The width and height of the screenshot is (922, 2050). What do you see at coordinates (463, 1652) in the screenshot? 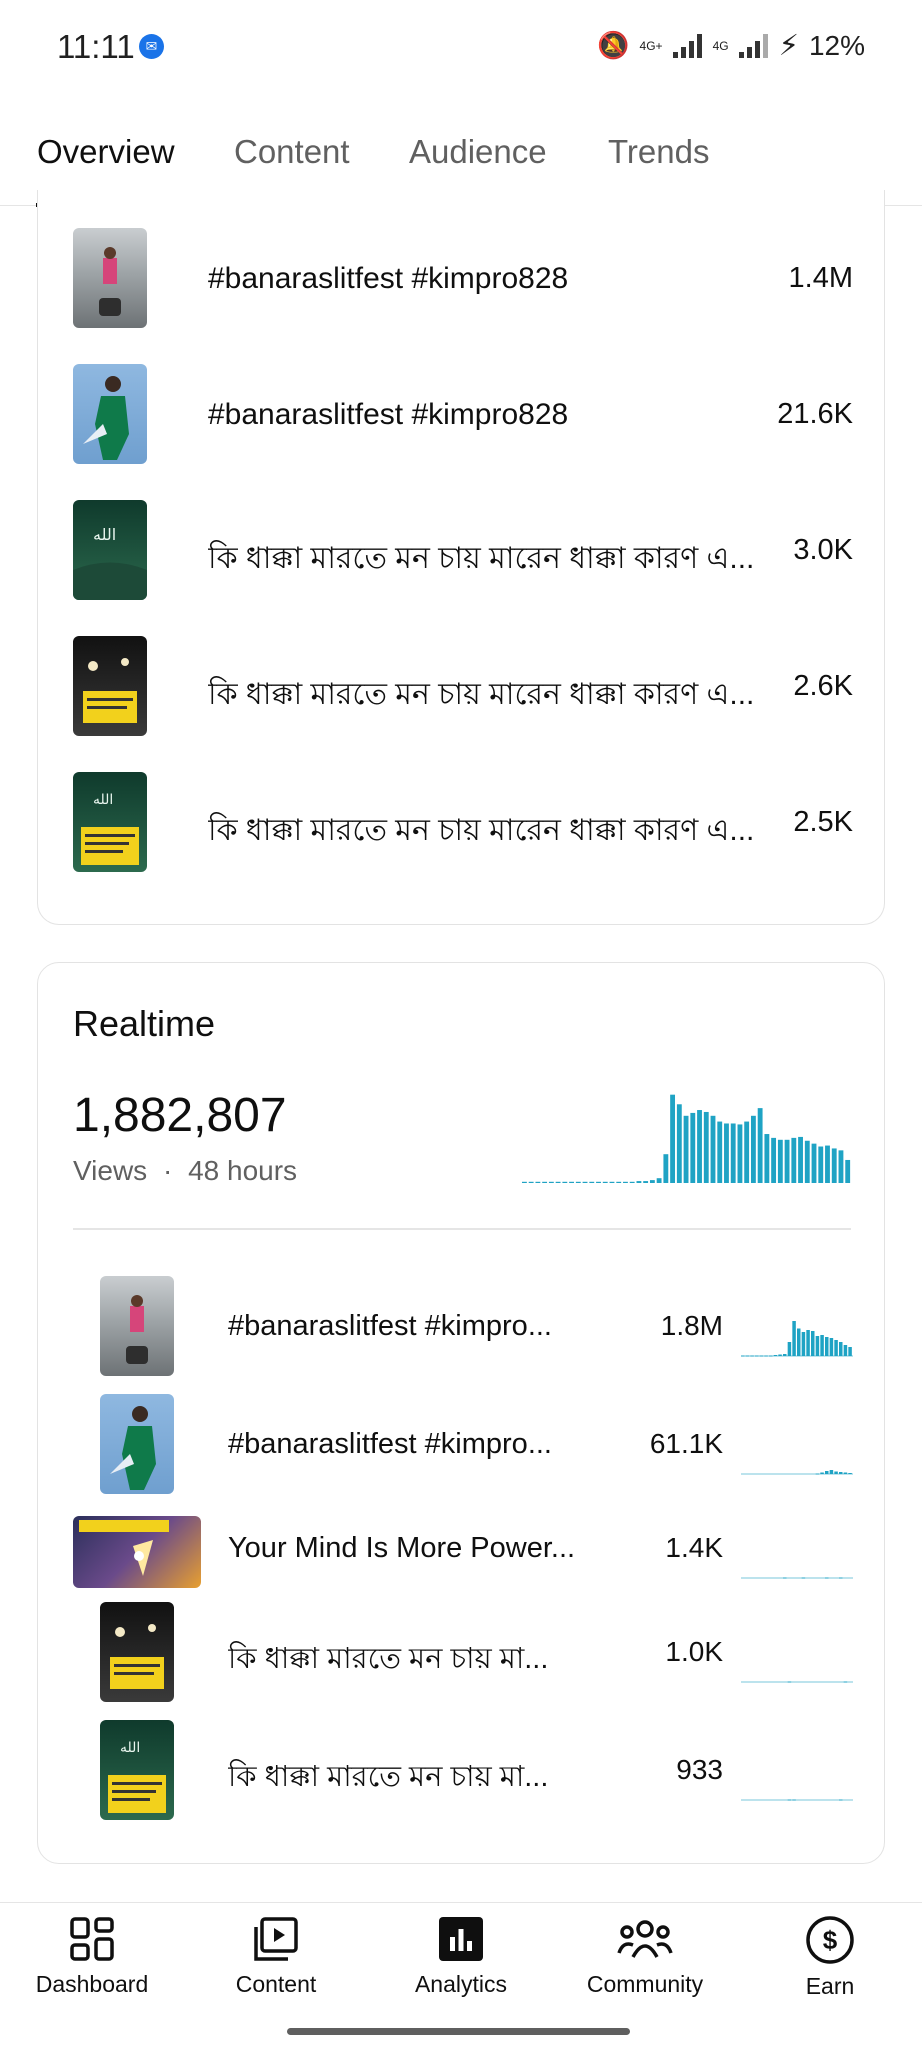
I see `realtime-row: কি ধাক্কা মারতে মন চায় মা... 1.0K` at bounding box center [463, 1652].